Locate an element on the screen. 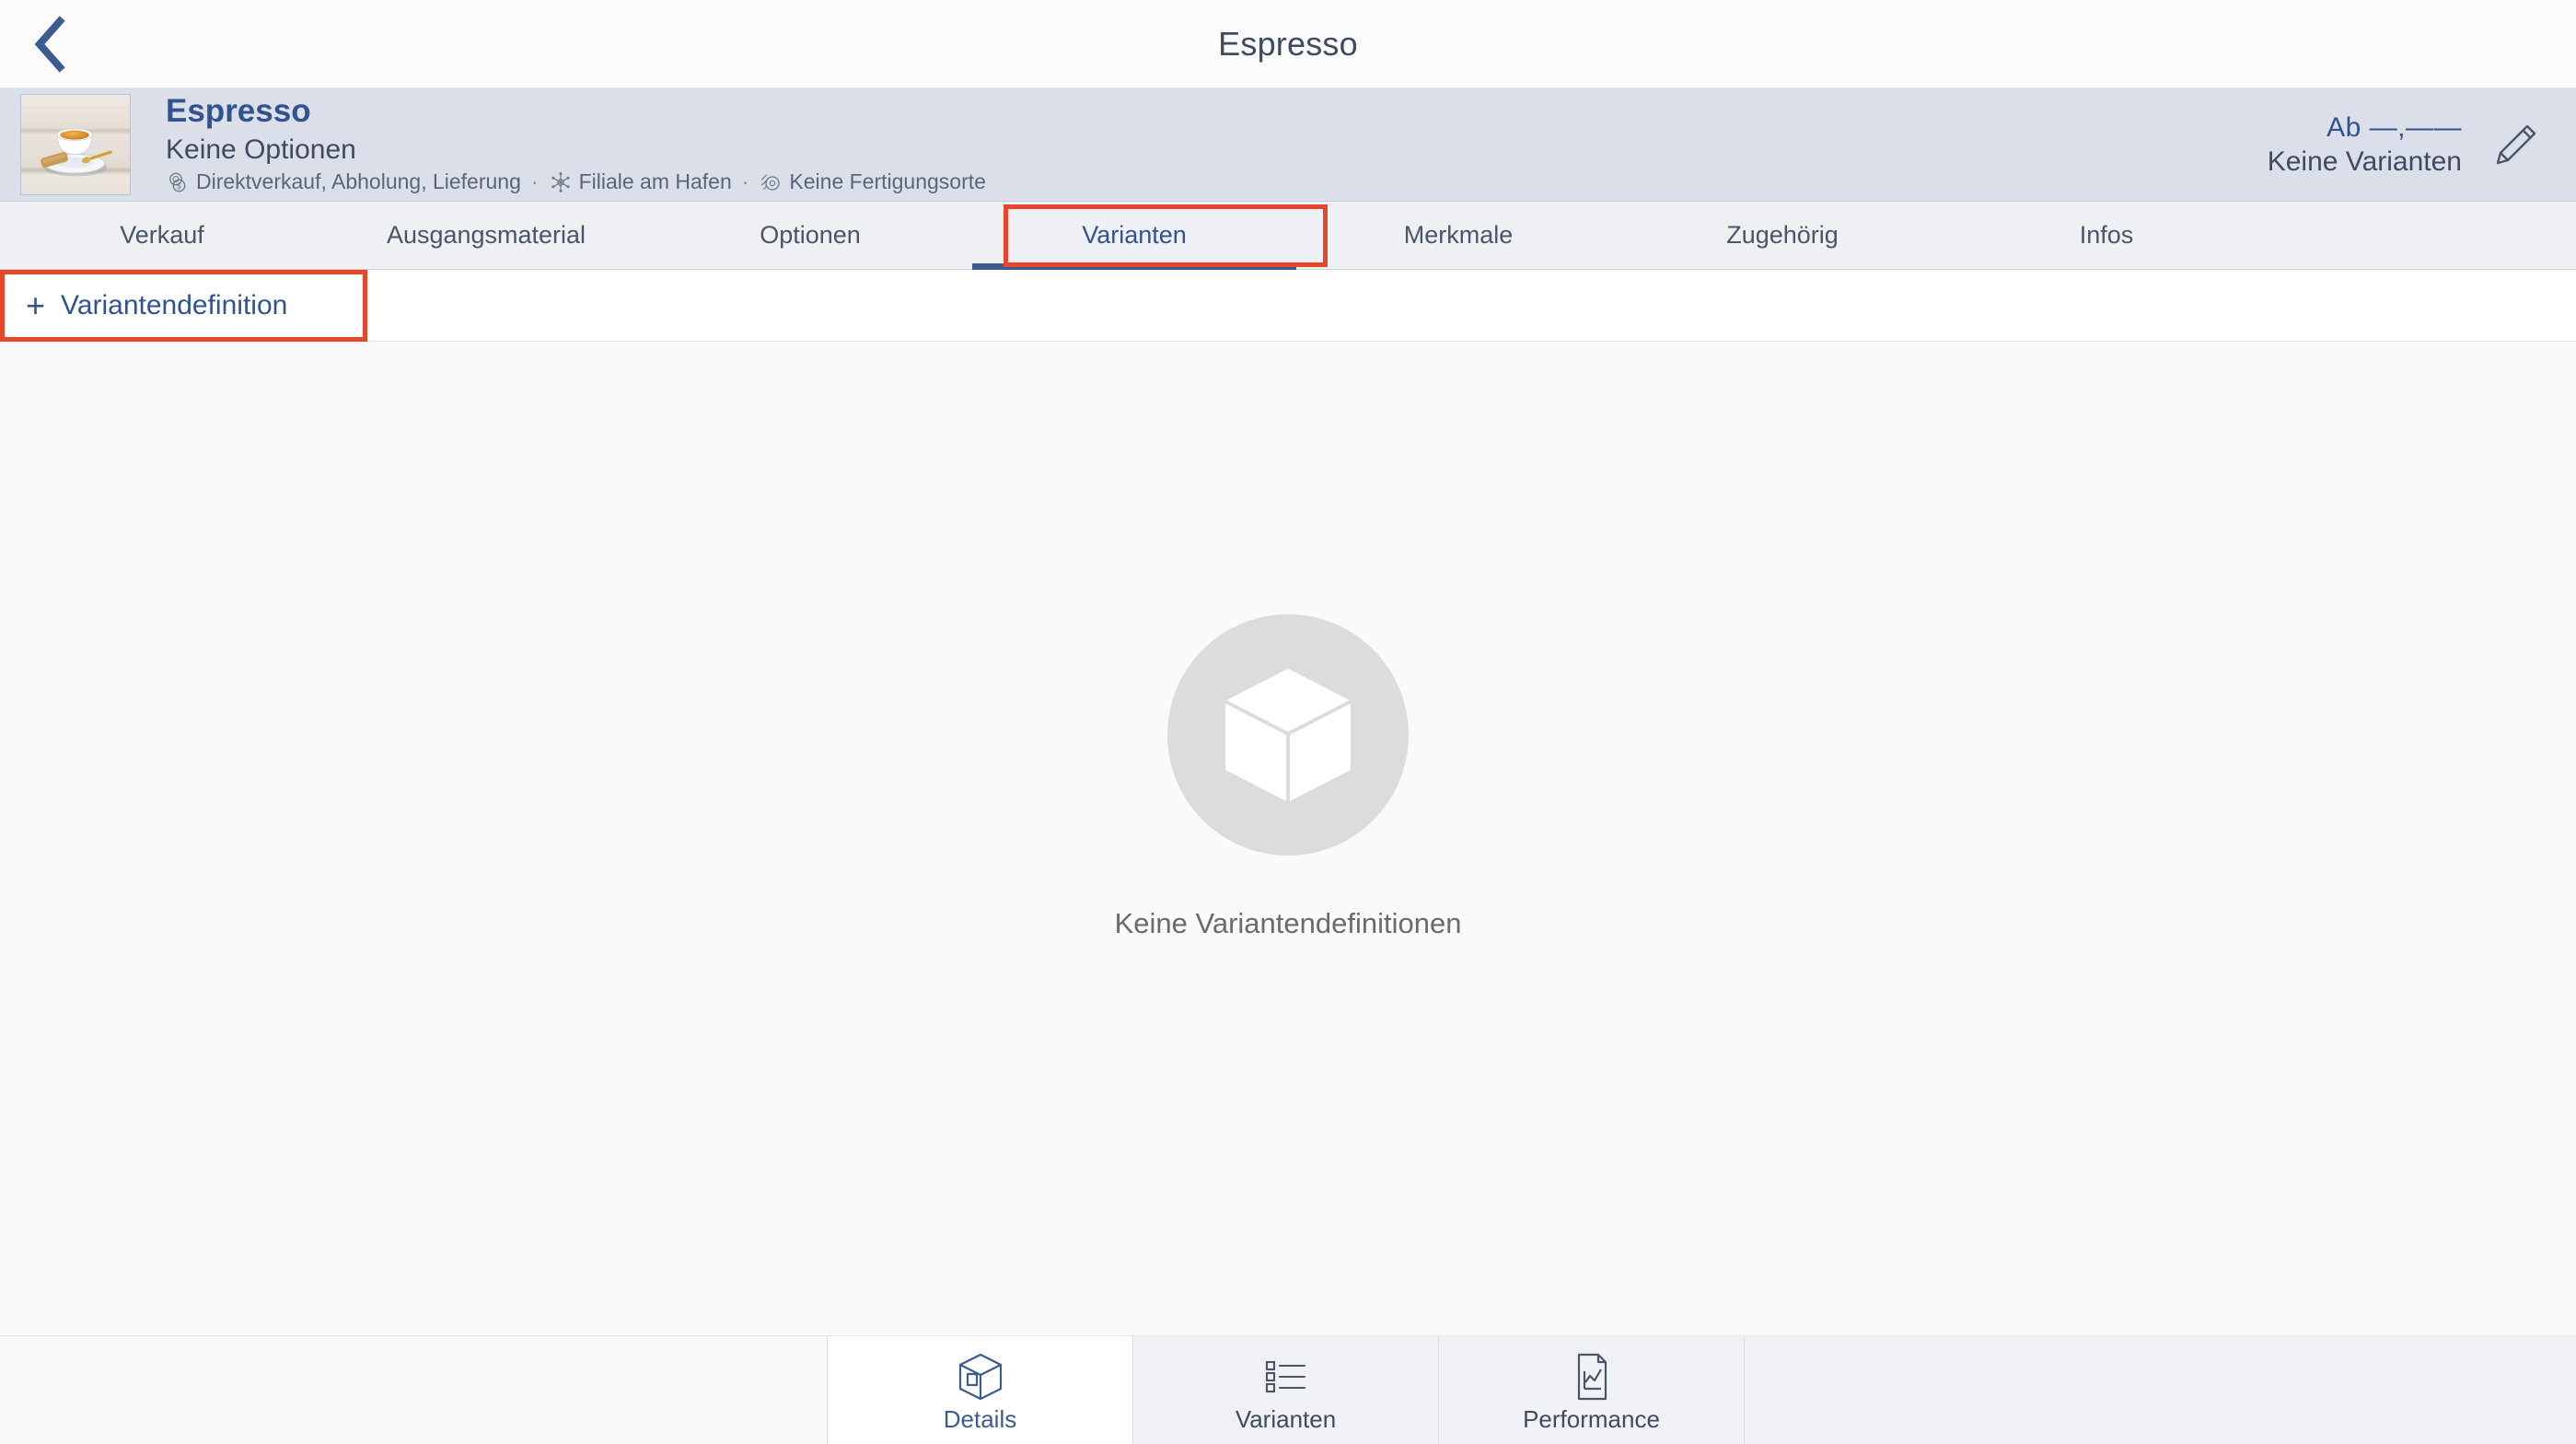 This screenshot has width=2576, height=1444. coins-sales-icon: $ is located at coordinates (178, 182).